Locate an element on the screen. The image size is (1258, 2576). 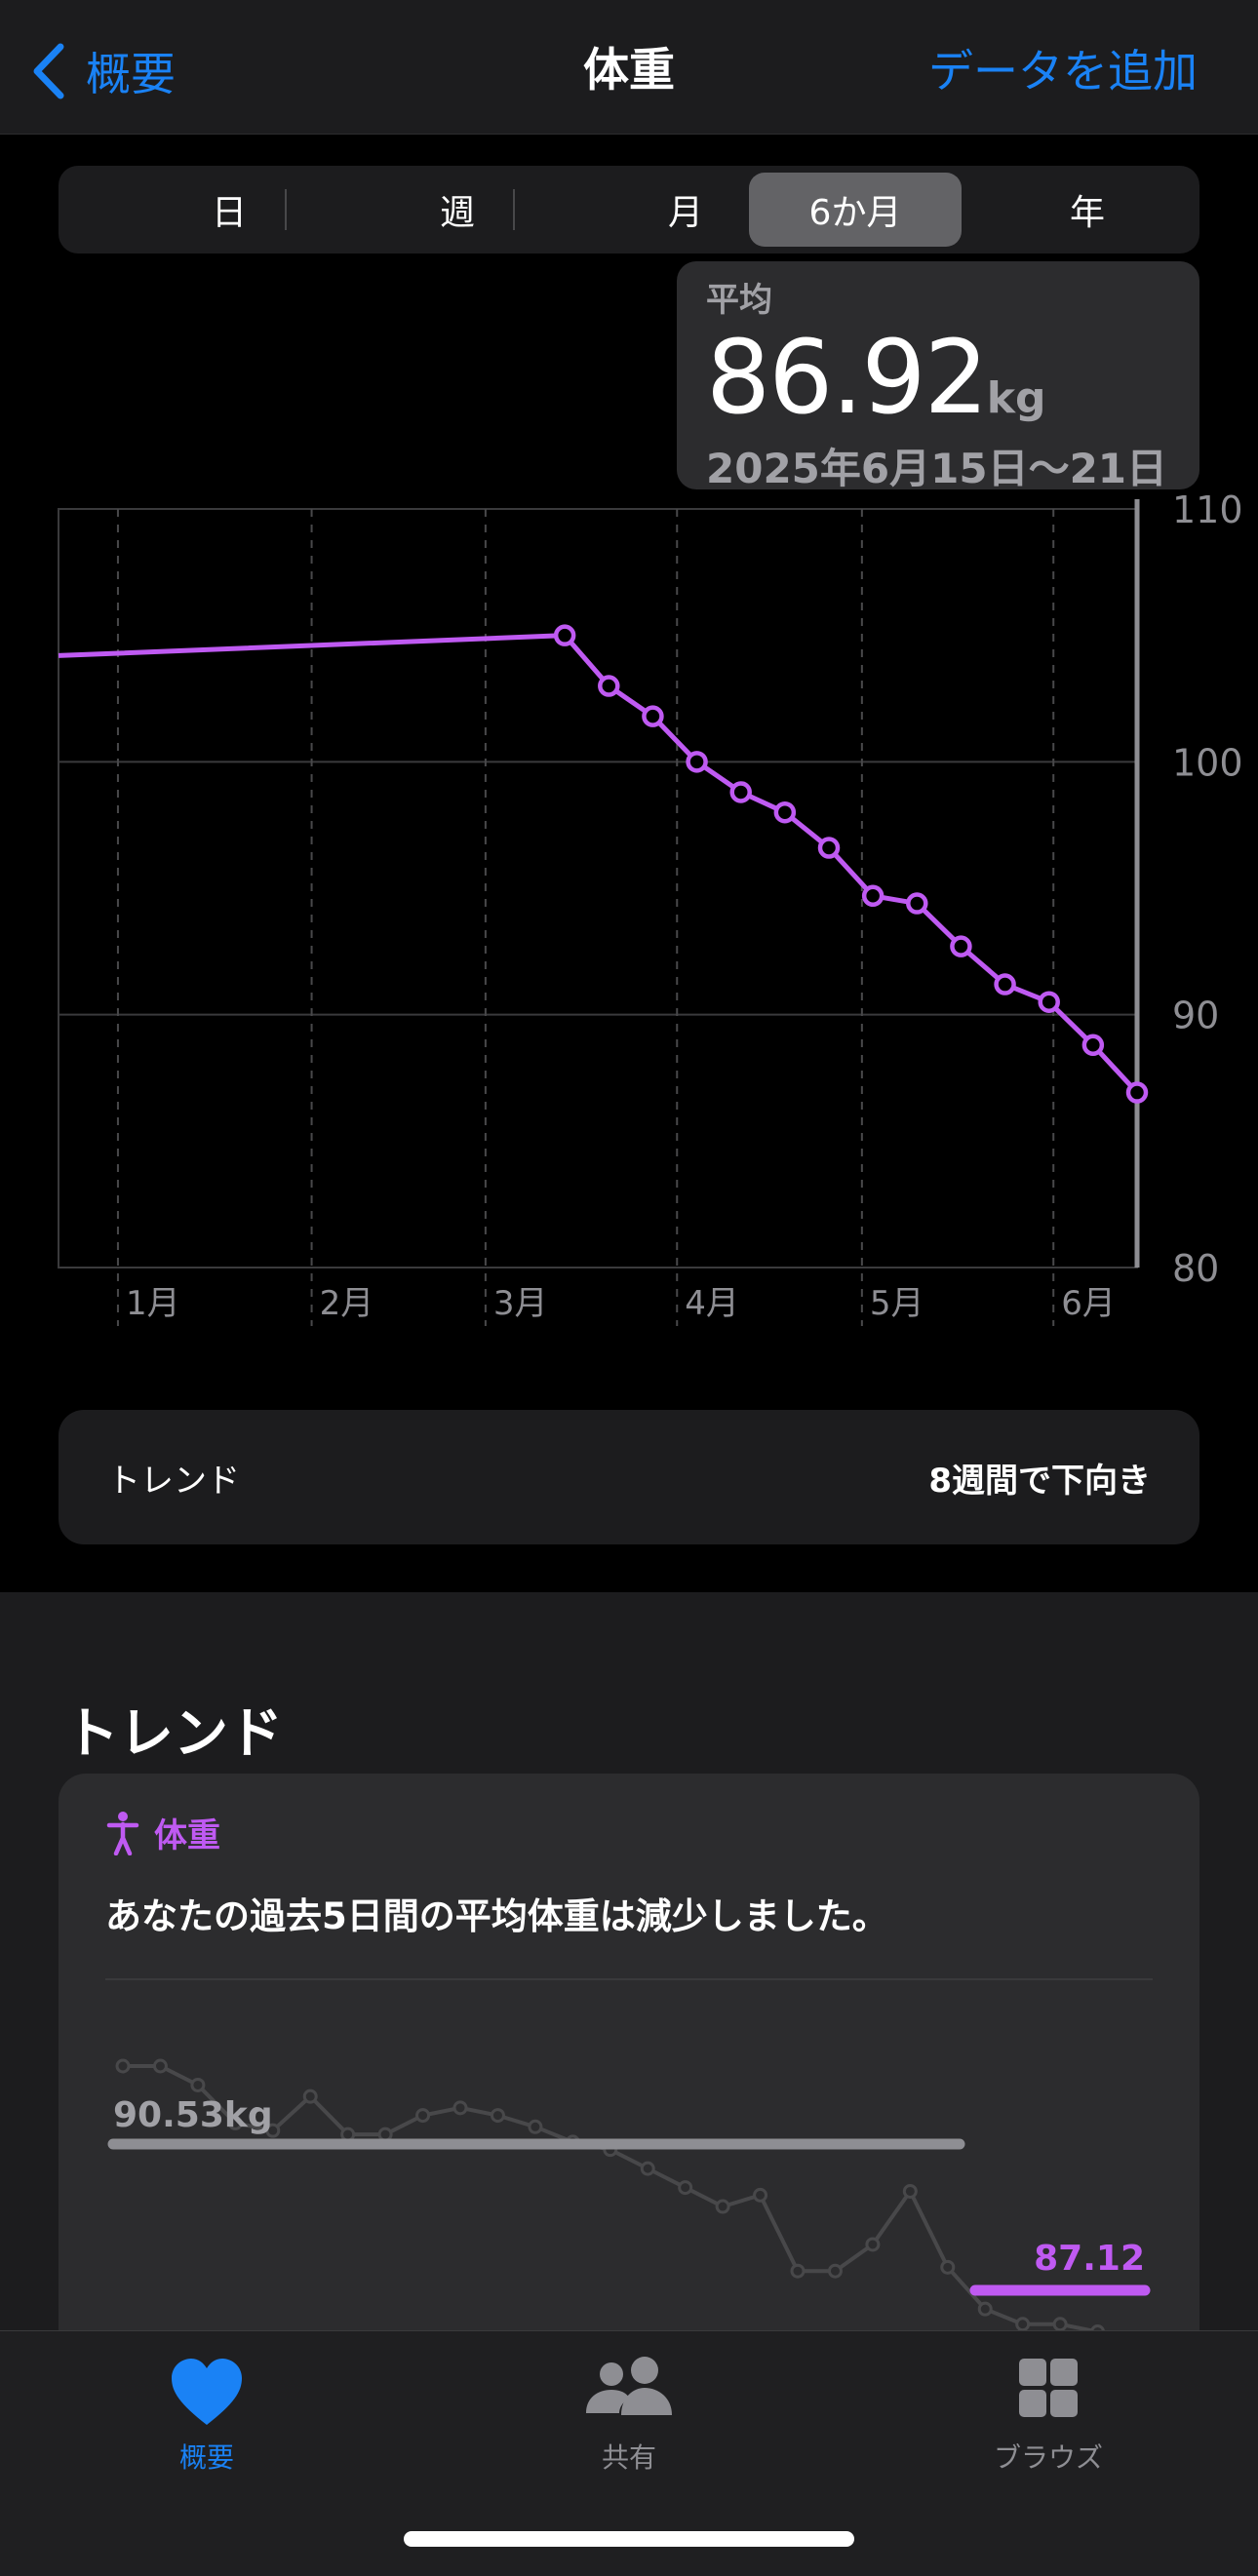
segment-six-months: 6か月 is located at coordinates (856, 210).